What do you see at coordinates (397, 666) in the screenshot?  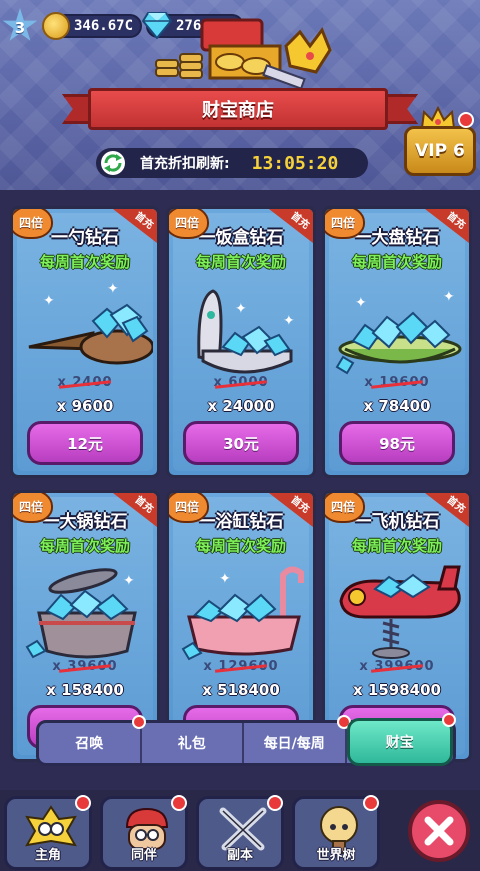 I see `card-old-amount: x 399600` at bounding box center [397, 666].